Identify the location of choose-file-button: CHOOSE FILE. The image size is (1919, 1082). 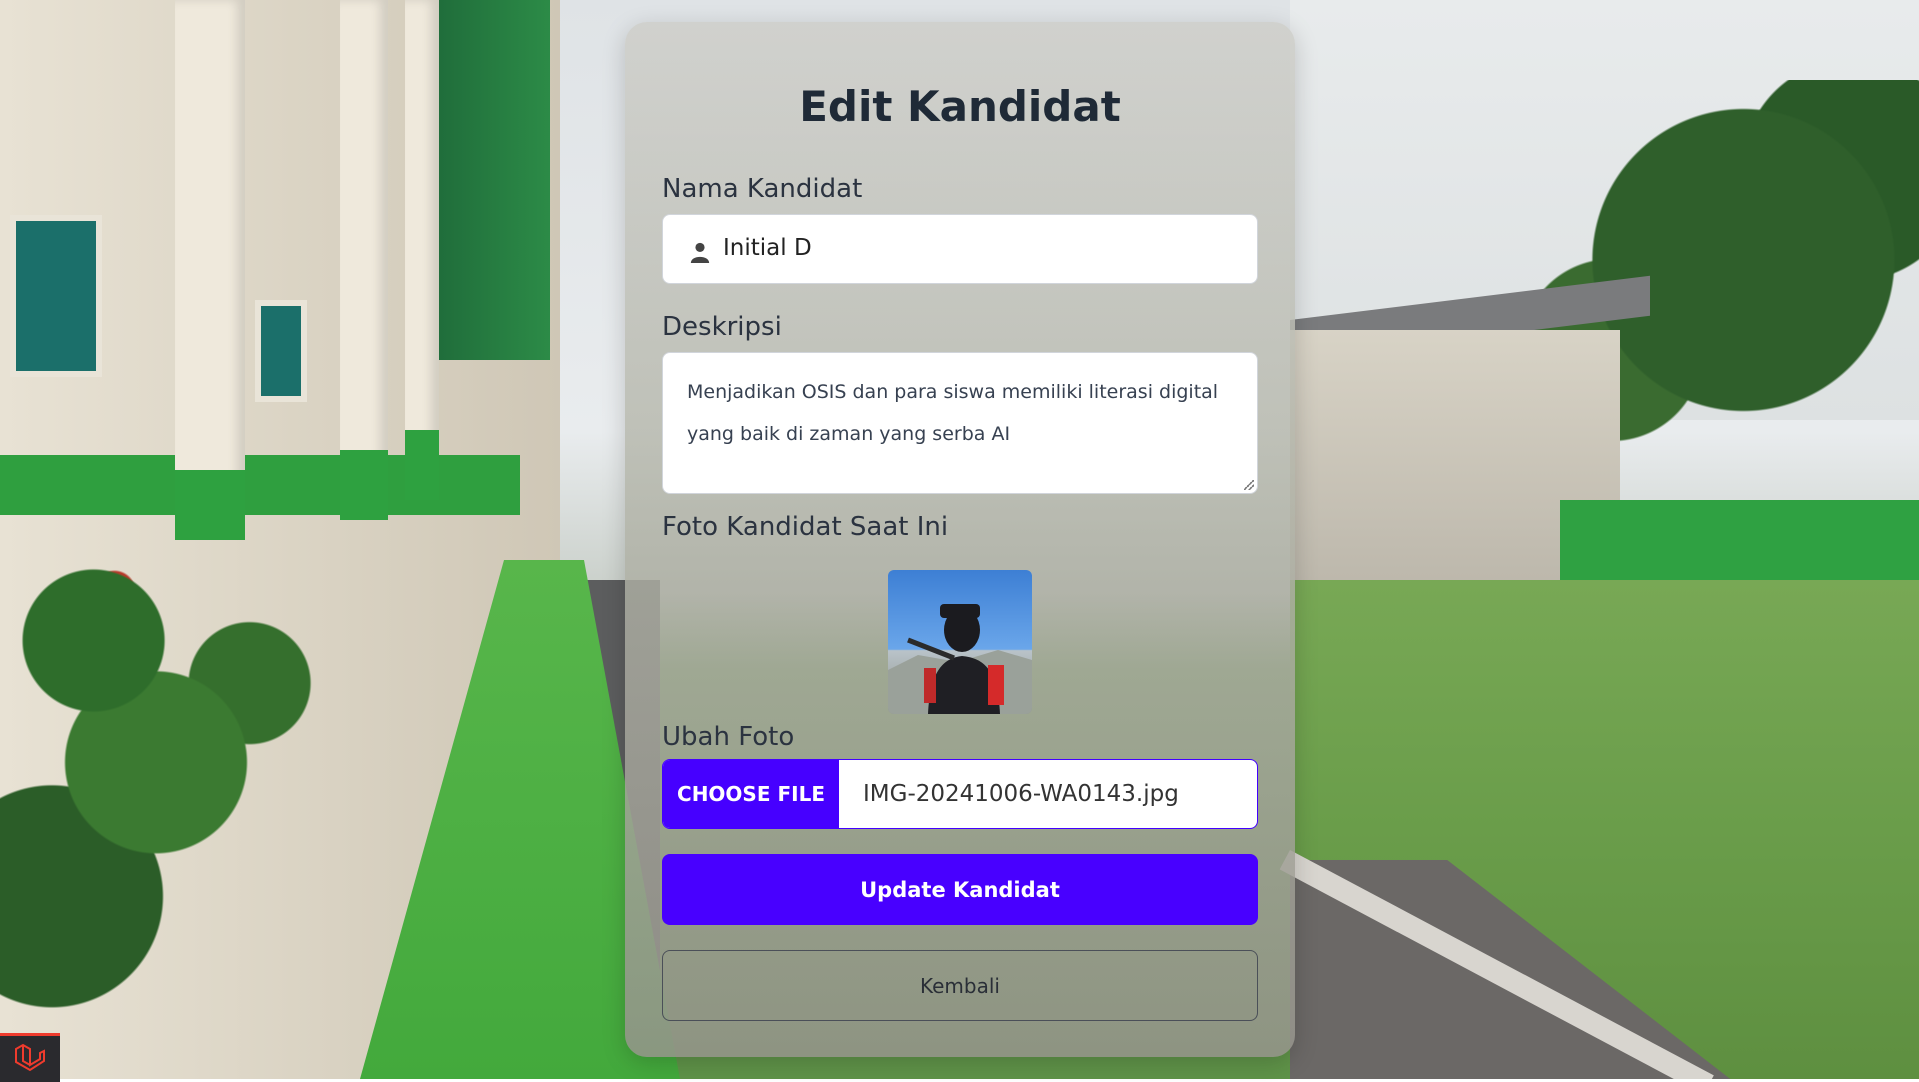
(751, 794).